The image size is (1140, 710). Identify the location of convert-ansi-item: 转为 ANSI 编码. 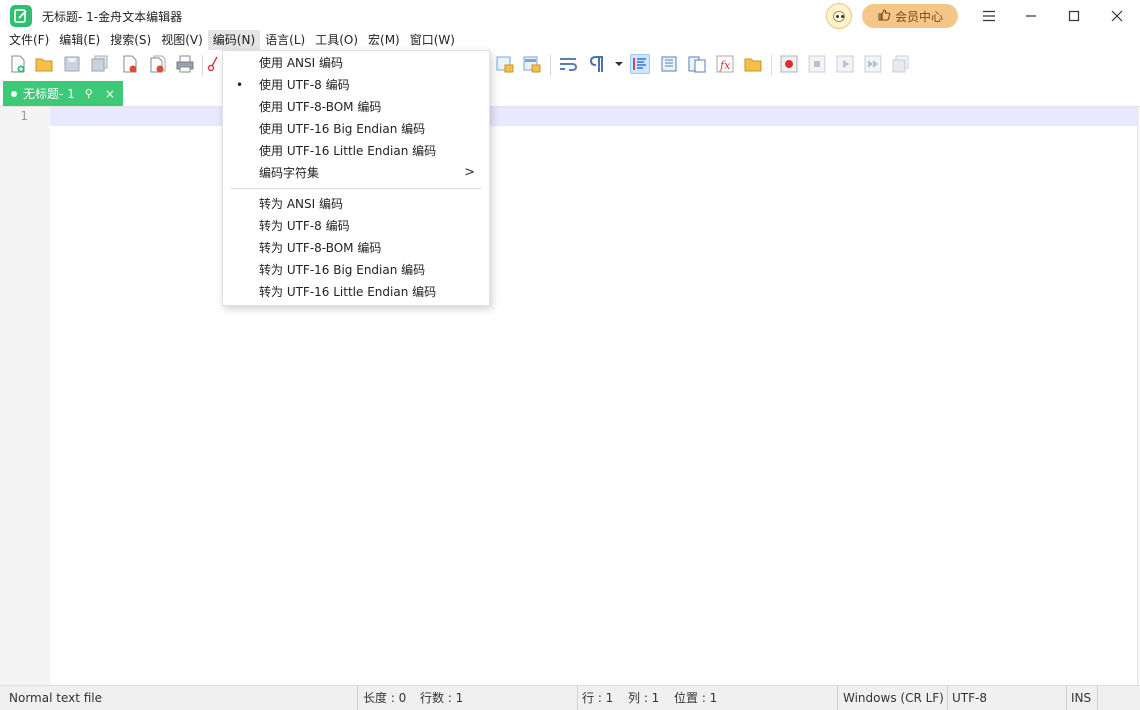
(356, 204).